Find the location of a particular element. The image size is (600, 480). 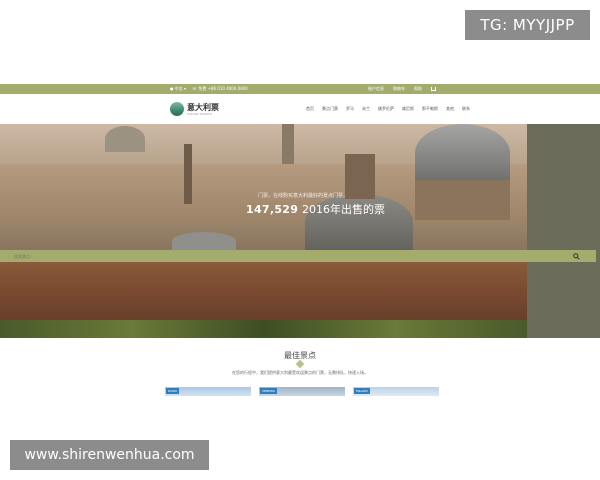

trees is located at coordinates (263, 329).